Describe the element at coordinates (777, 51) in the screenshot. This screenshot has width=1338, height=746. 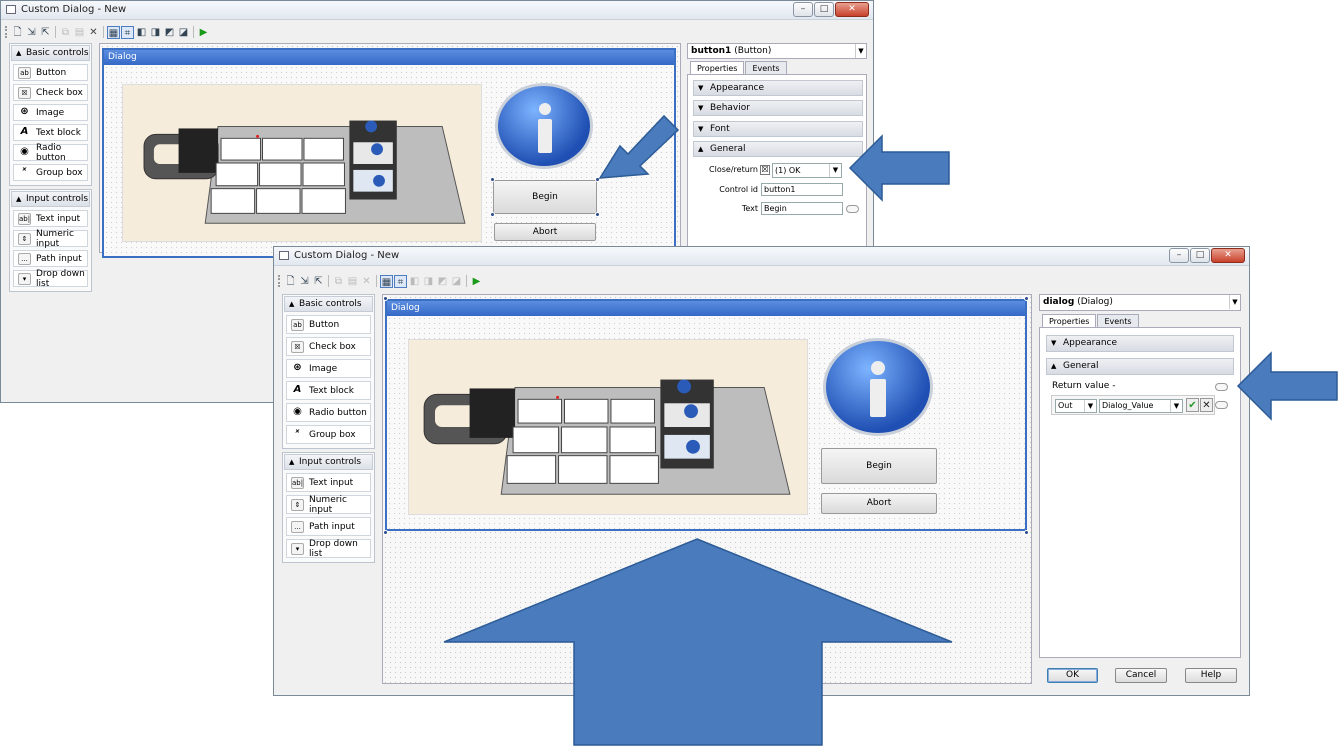
I see `object-selector: button1 (Button) ▼` at that location.